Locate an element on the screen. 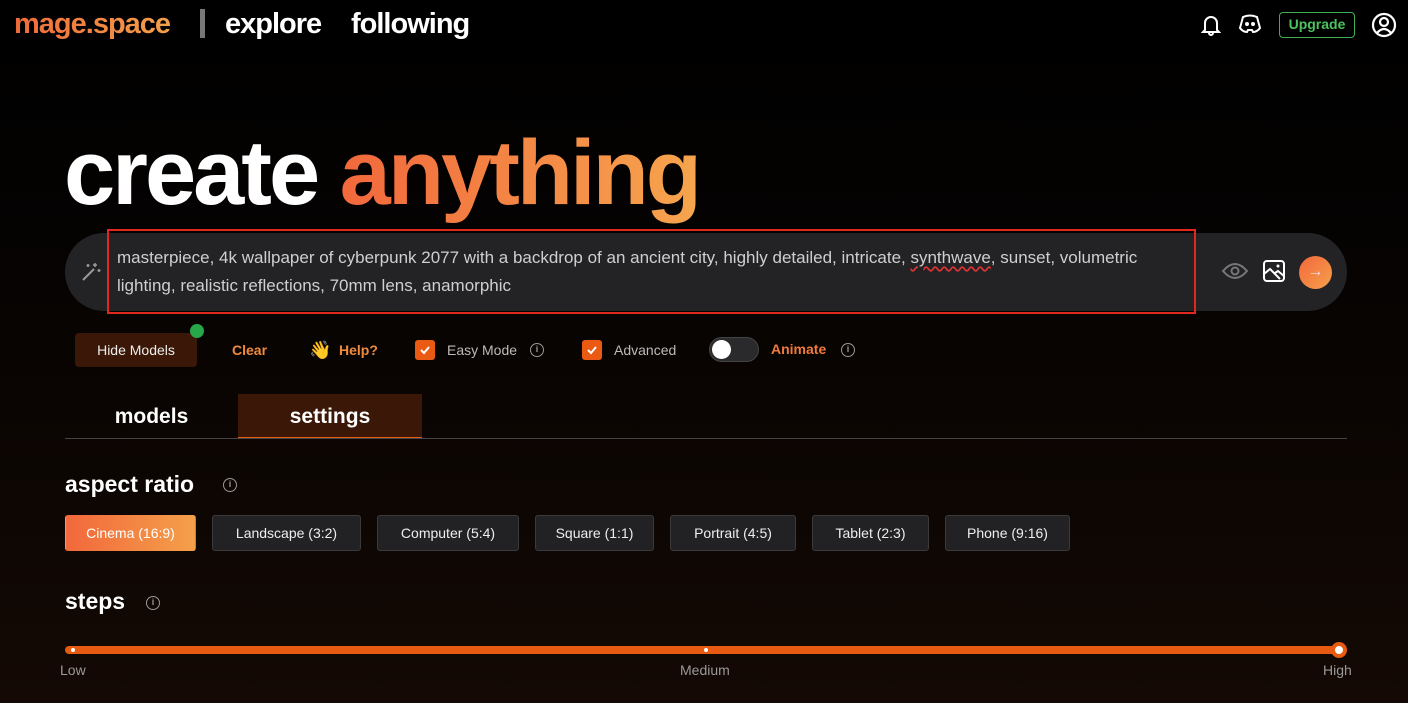  tab-divider is located at coordinates (706, 438).